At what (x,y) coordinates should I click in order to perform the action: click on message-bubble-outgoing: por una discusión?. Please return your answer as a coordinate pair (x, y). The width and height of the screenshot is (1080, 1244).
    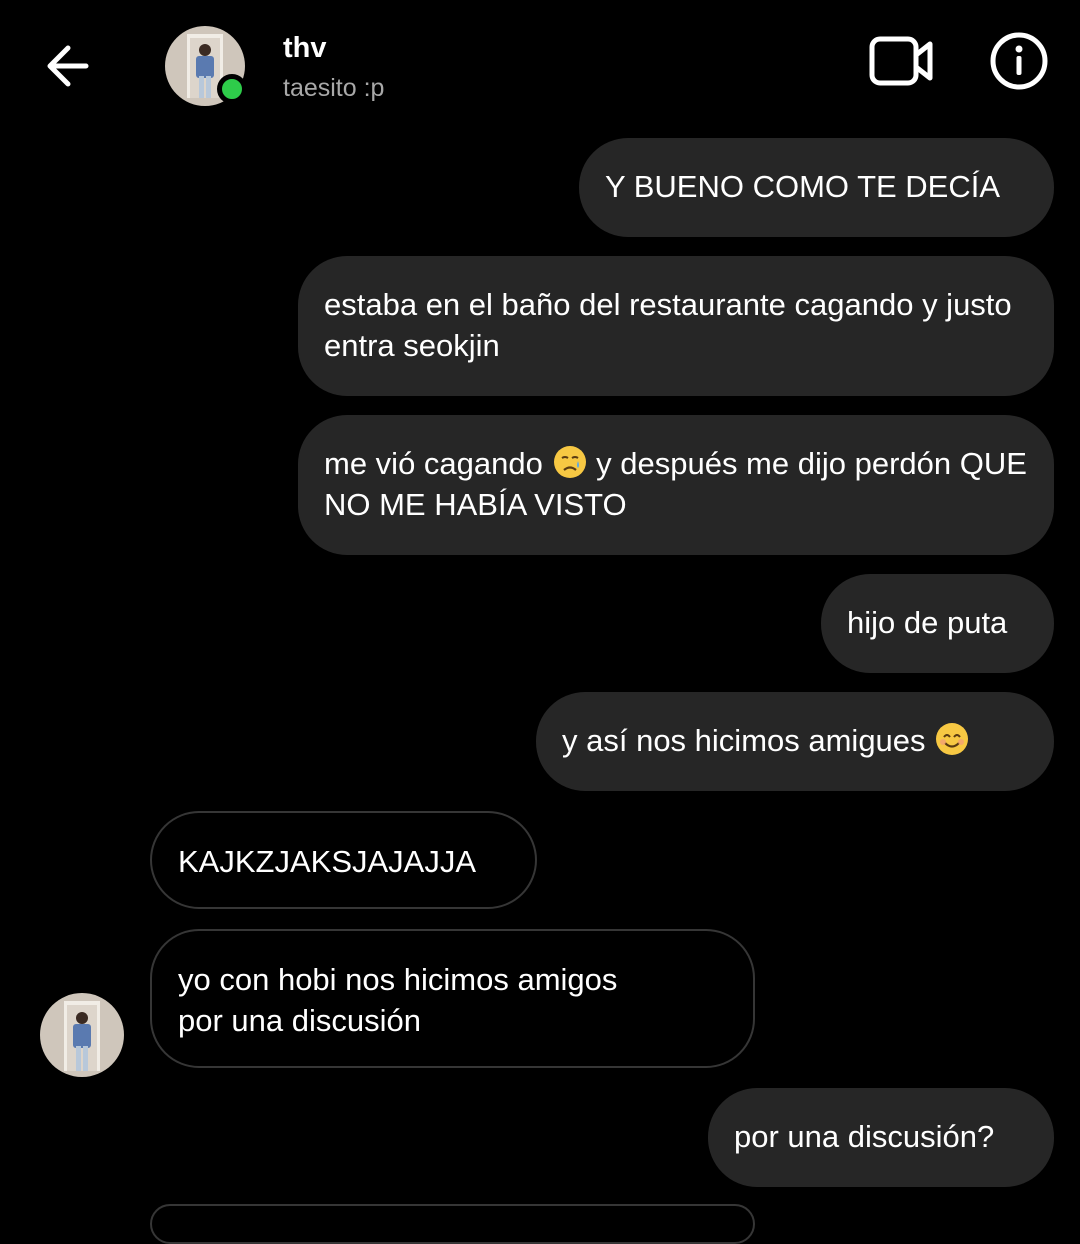
    Looking at the image, I should click on (881, 1137).